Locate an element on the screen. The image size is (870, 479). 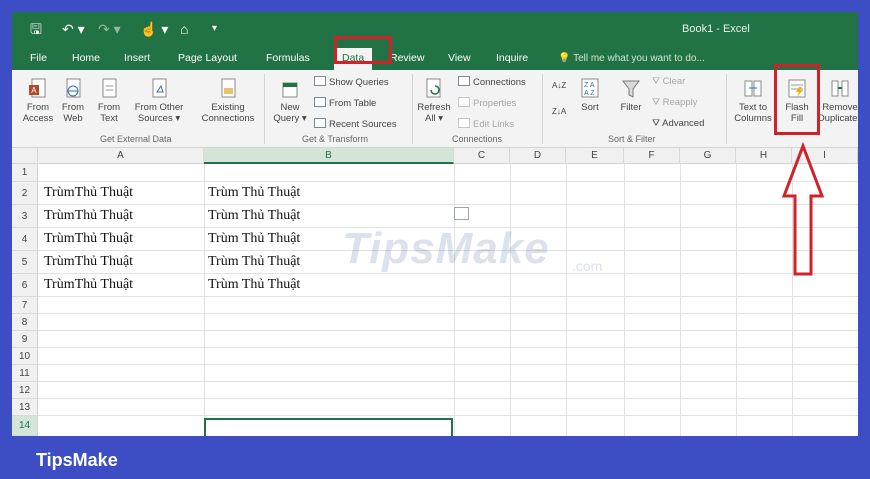
sort-a-z-button: A↓Z is located at coordinates (559, 86).